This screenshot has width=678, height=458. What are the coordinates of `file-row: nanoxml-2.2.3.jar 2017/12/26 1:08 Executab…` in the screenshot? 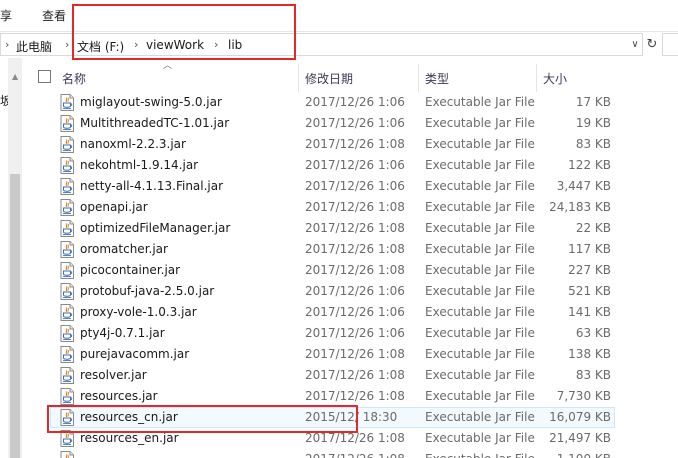 It's located at (339, 144).